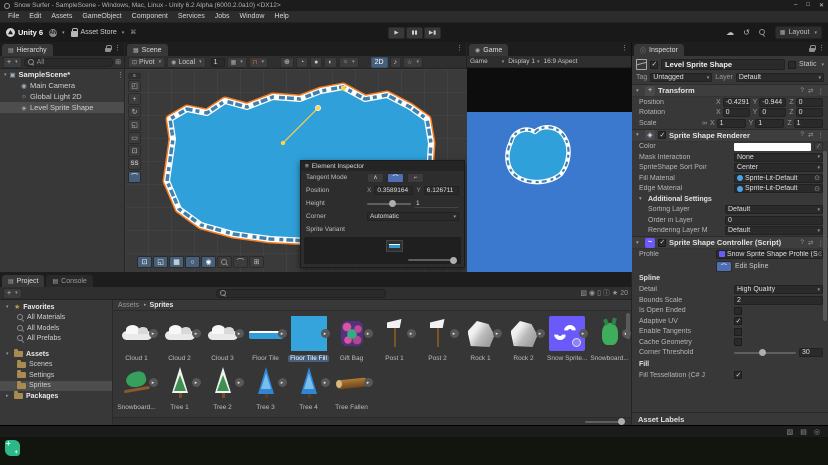 This screenshot has width=828, height=465. Describe the element at coordinates (308, 338) in the screenshot. I see `asset-item: ▸ Floor Tile Fill` at that location.